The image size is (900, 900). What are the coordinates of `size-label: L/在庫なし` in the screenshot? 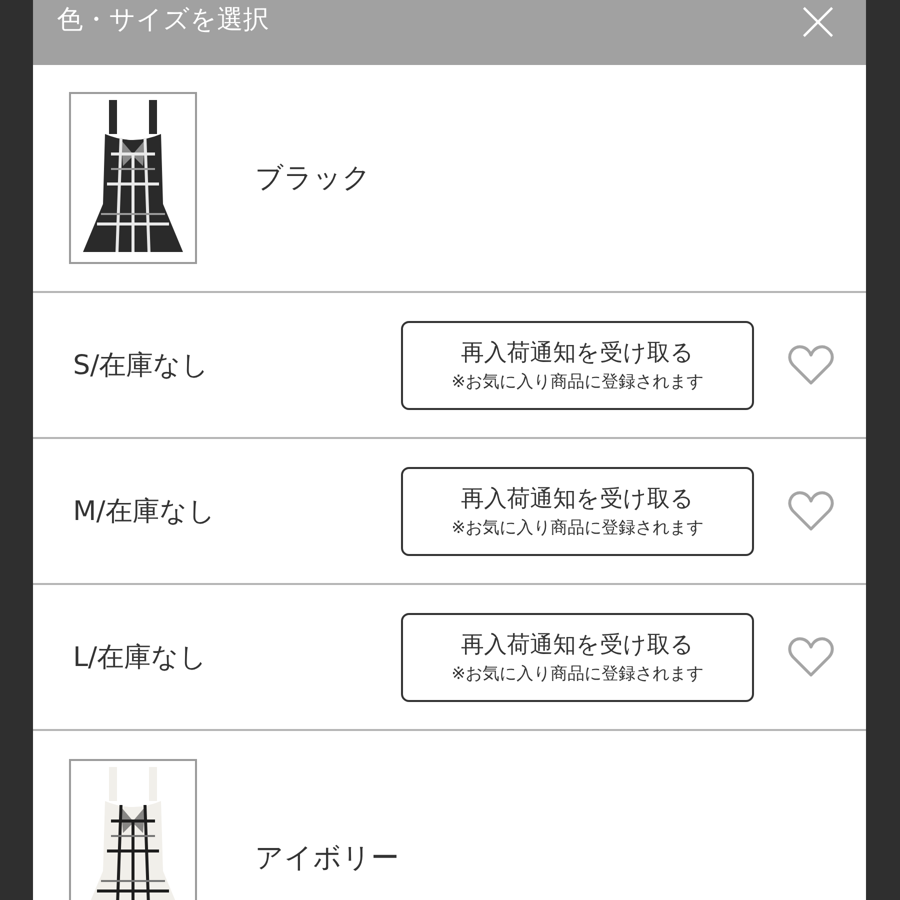 It's located at (140, 658).